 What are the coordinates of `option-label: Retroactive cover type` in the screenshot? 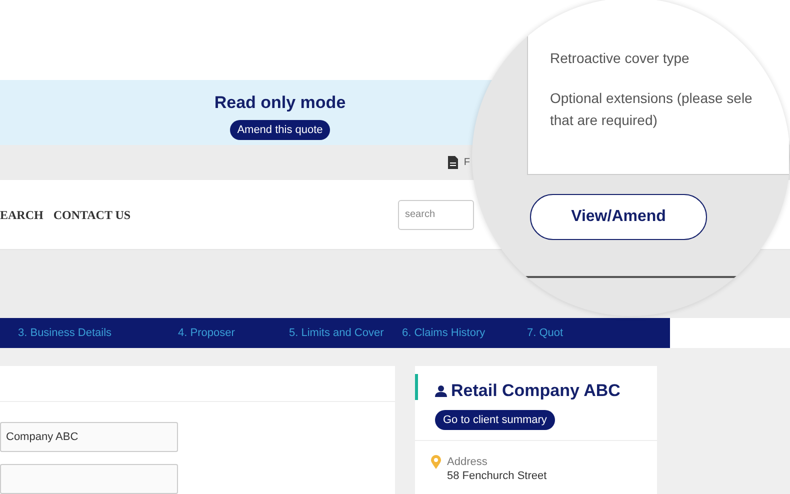 It's located at (620, 58).